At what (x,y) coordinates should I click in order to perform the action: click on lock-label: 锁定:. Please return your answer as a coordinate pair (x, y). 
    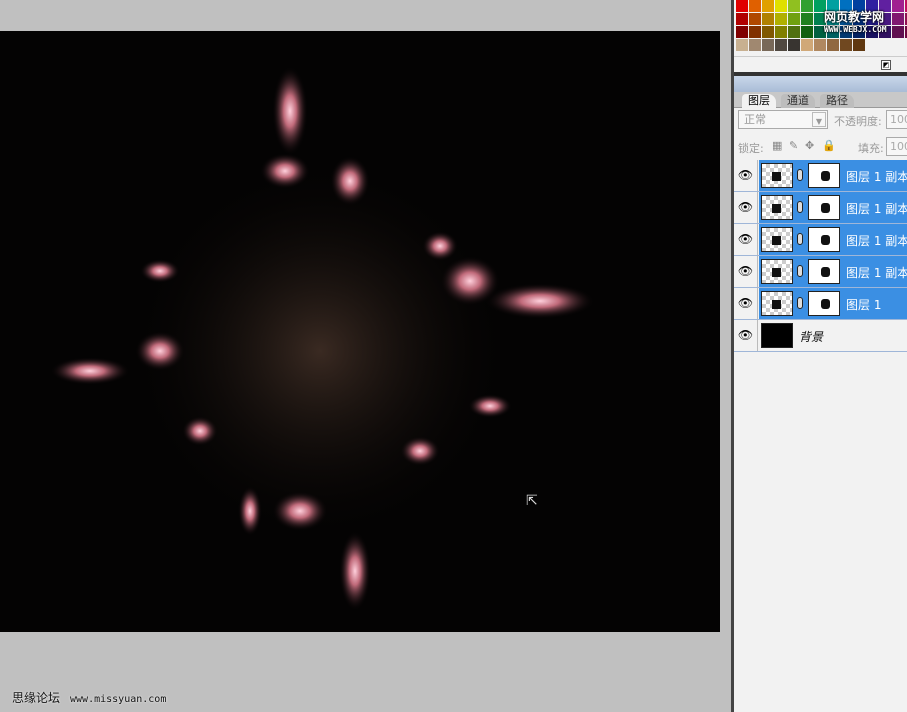
    Looking at the image, I should click on (751, 148).